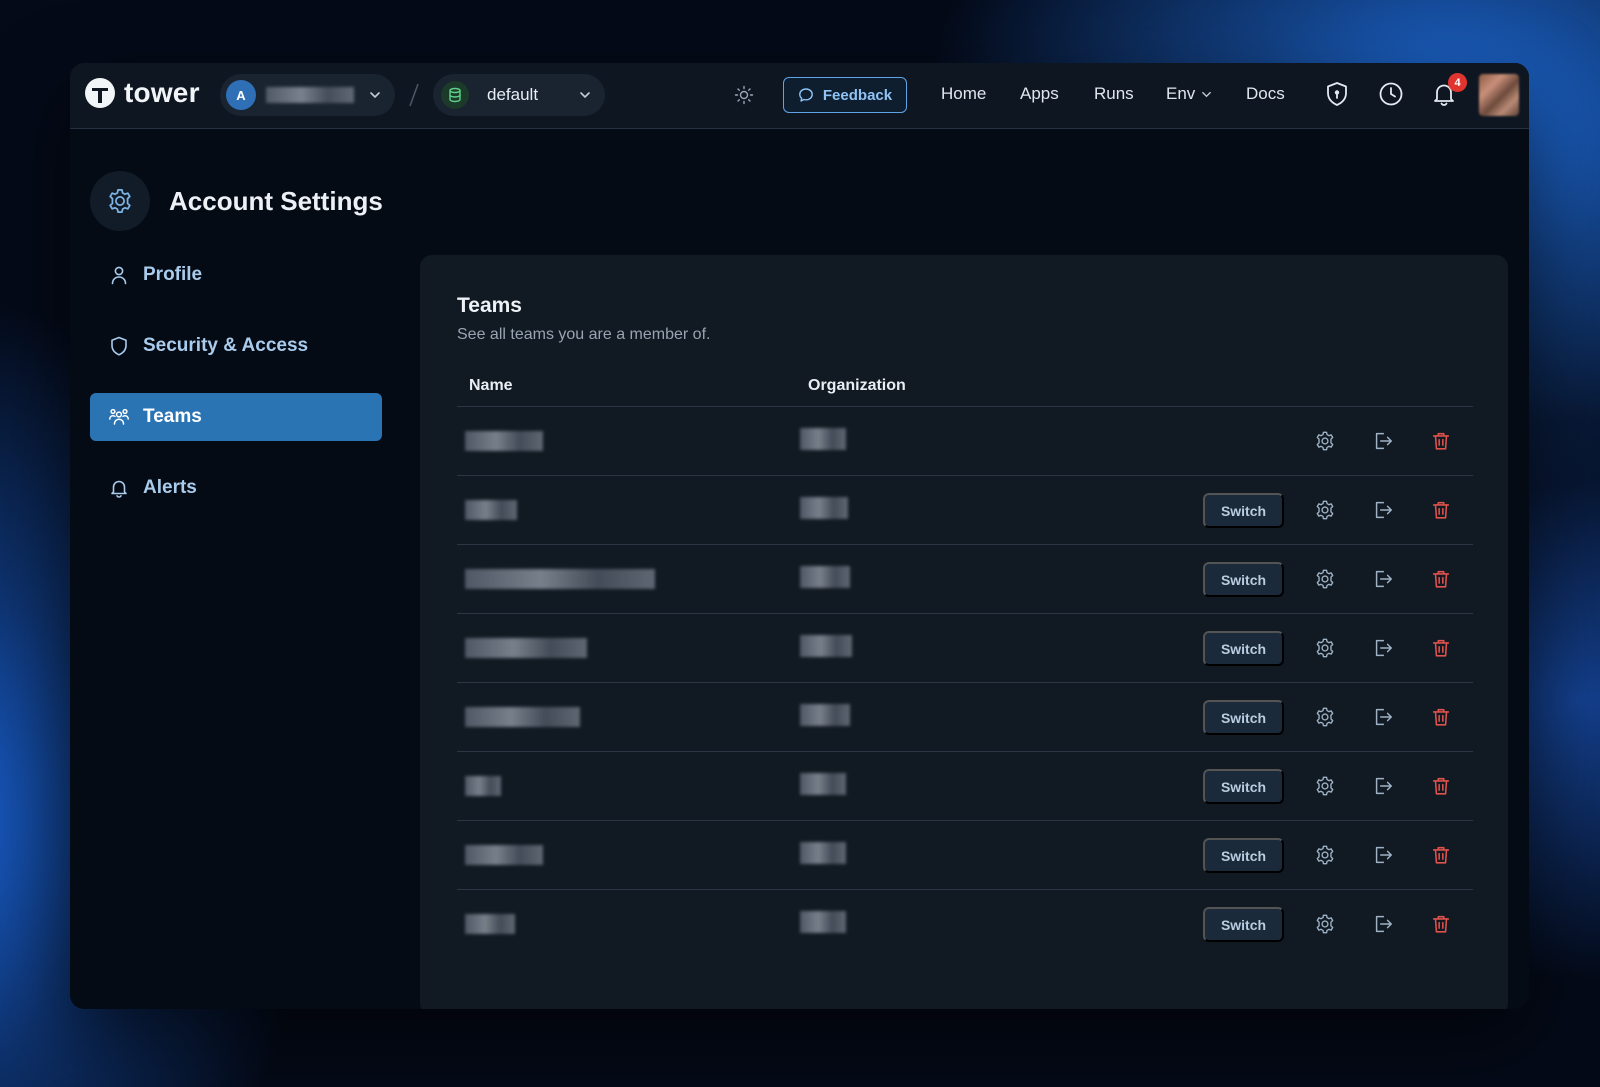  I want to click on users-icon, so click(119, 416).